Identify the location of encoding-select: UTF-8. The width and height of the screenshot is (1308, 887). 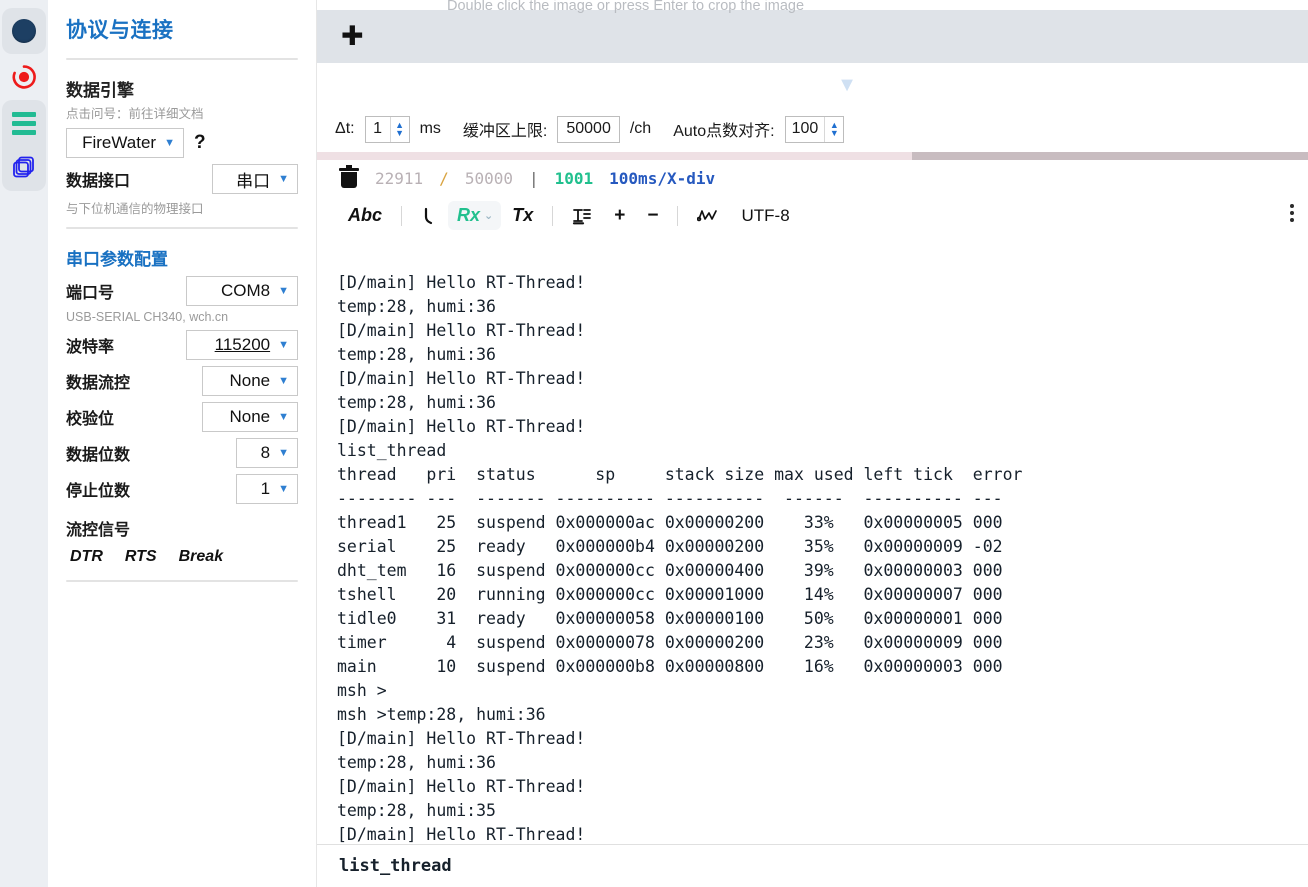
(765, 216).